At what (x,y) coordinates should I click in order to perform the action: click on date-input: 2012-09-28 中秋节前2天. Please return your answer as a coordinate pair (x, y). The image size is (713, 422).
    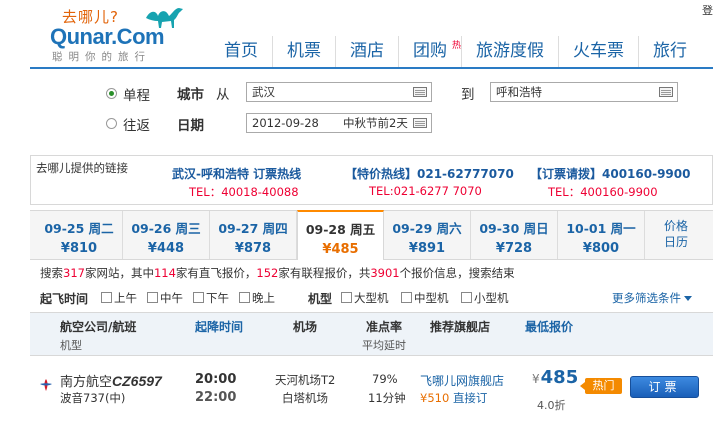
    Looking at the image, I should click on (339, 123).